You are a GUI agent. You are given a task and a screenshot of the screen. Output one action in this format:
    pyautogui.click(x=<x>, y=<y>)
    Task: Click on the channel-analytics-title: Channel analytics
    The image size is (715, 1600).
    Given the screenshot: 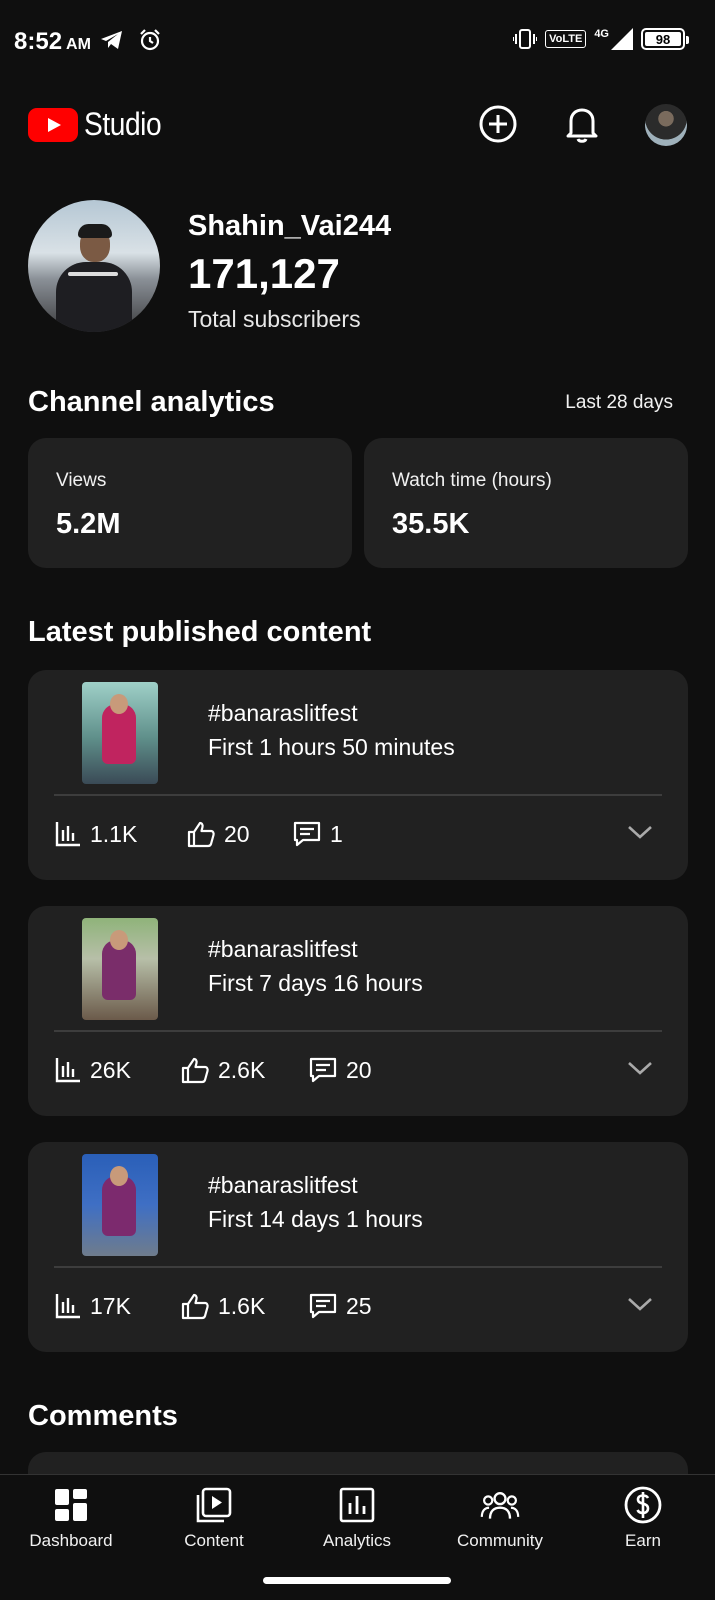 What is the action you would take?
    pyautogui.click(x=151, y=402)
    